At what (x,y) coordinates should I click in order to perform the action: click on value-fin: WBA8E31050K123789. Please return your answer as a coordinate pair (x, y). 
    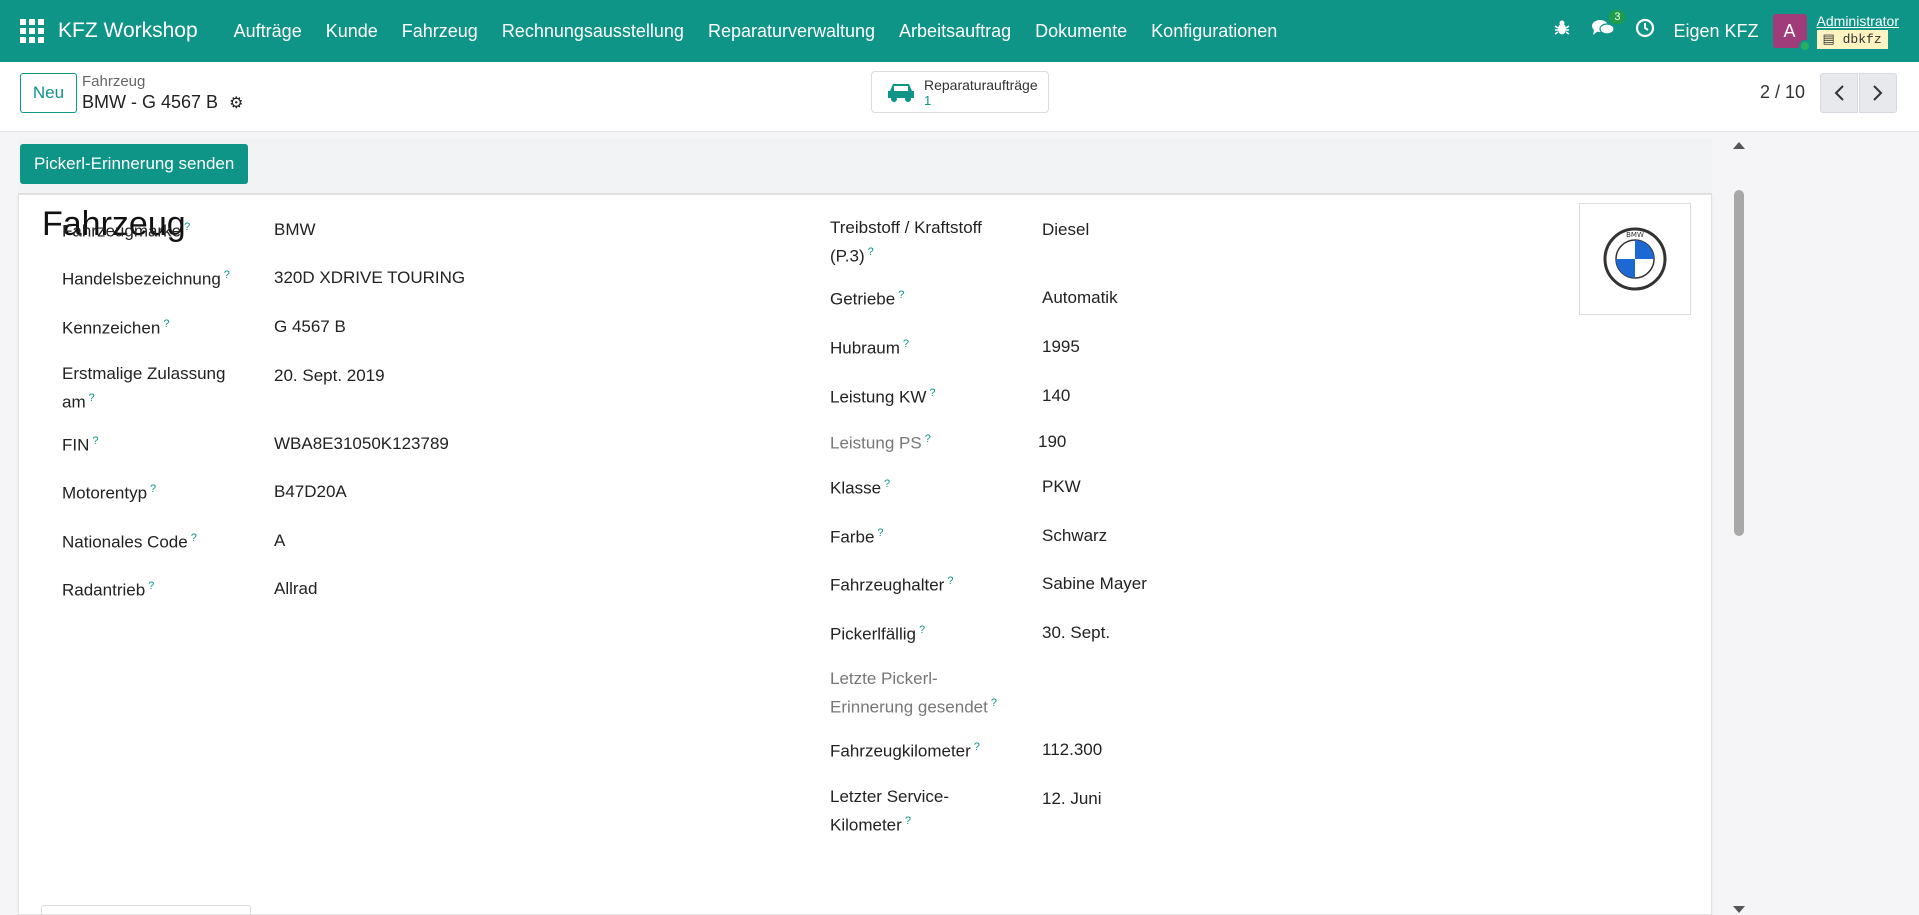
    Looking at the image, I should click on (361, 443).